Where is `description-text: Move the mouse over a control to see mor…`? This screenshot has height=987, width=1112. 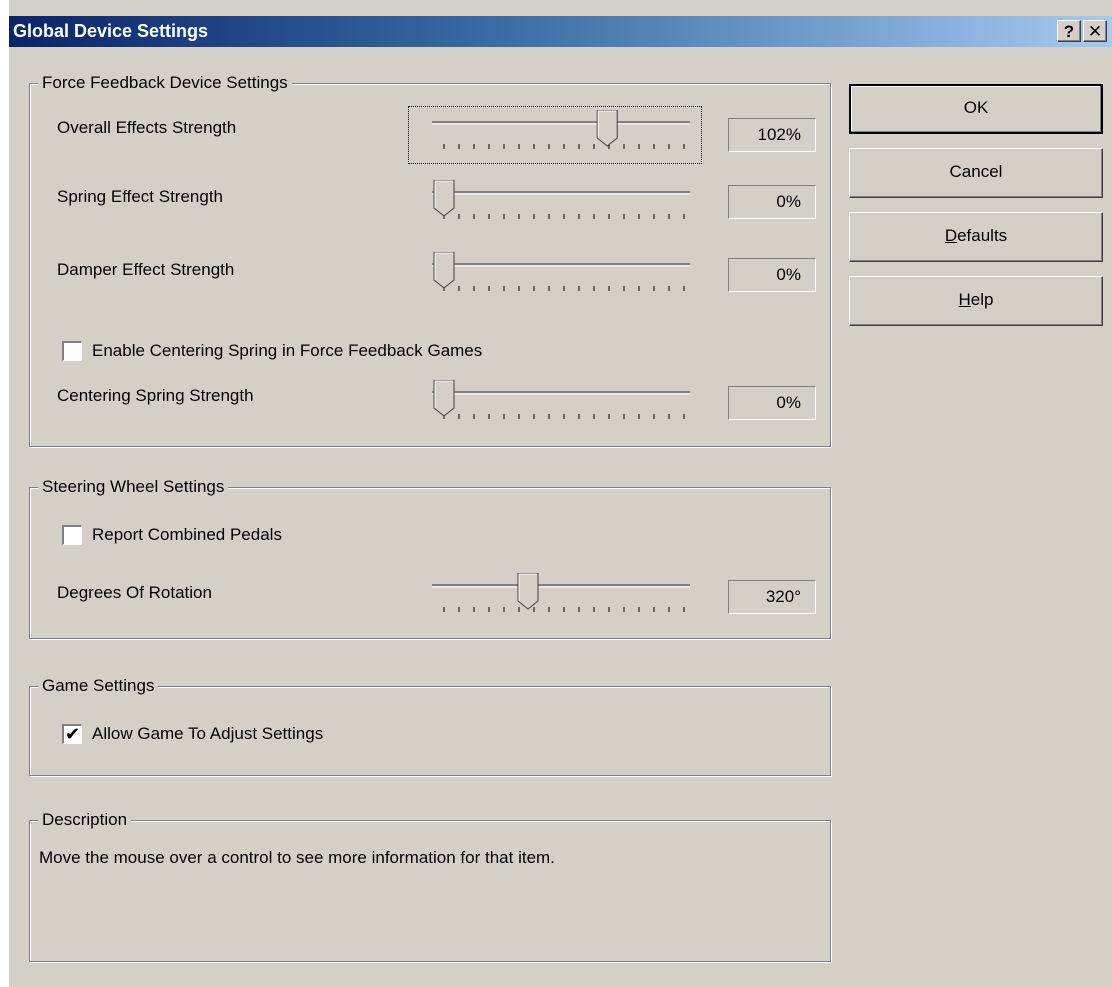 description-text: Move the mouse over a control to see mor… is located at coordinates (297, 857).